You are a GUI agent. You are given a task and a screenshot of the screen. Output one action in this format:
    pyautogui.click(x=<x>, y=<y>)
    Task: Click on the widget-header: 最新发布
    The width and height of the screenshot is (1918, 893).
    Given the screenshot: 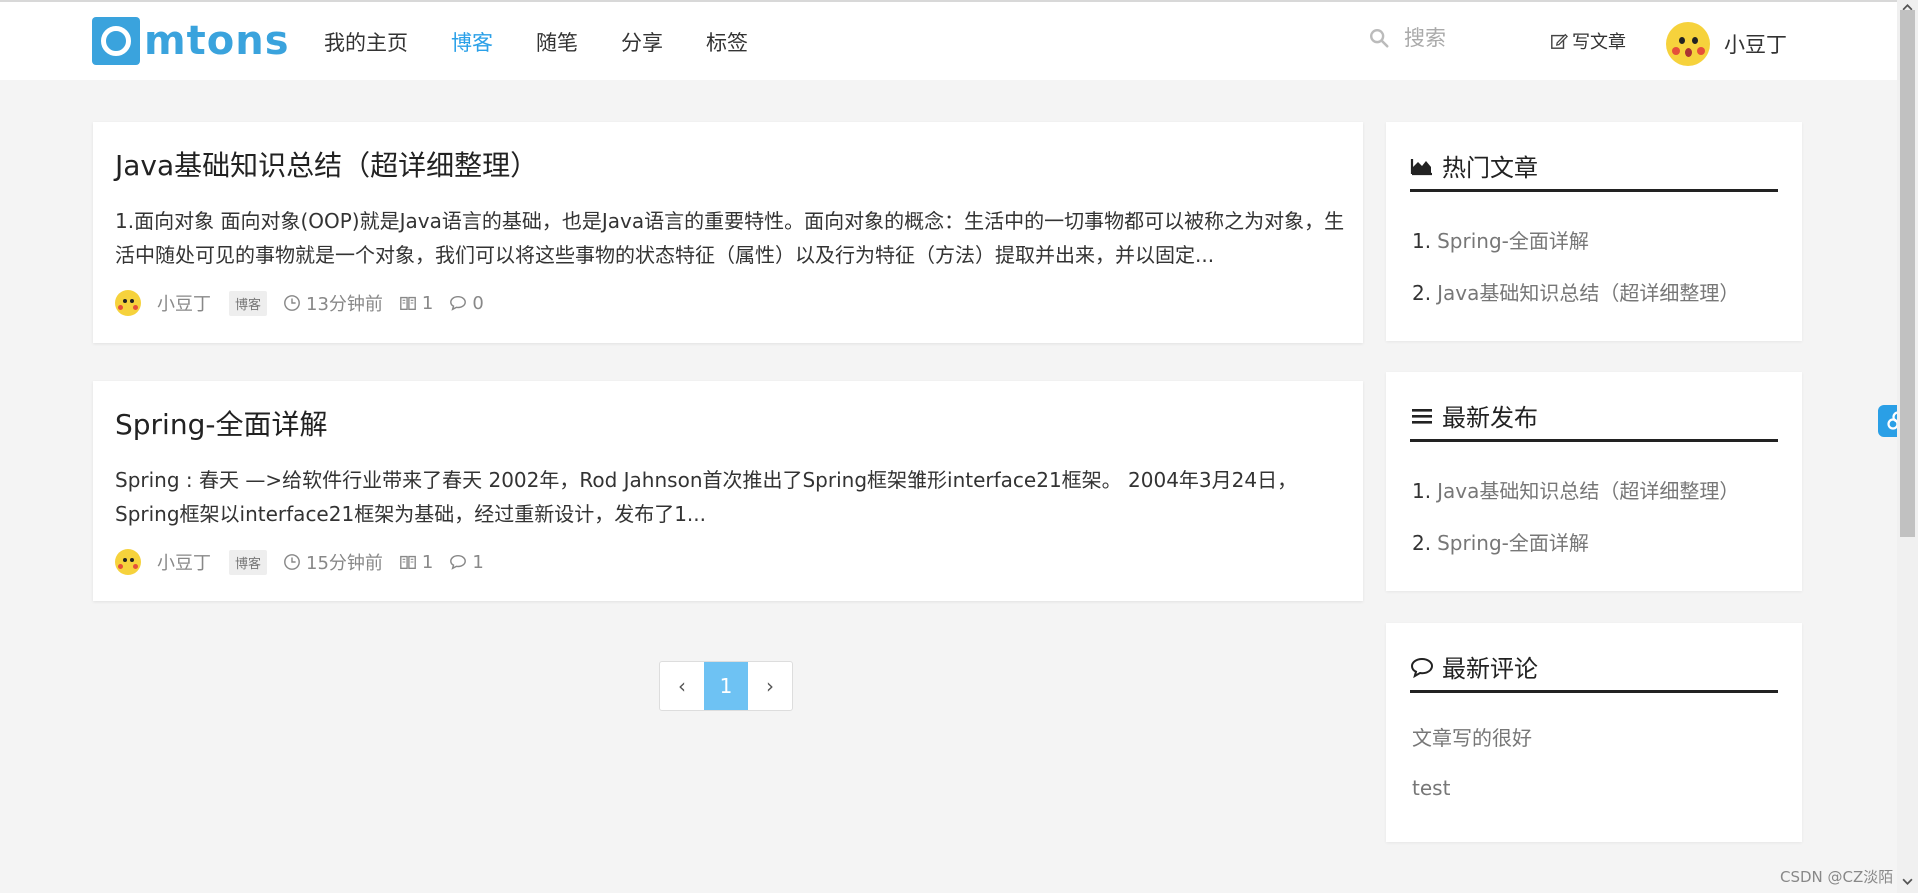 What is the action you would take?
    pyautogui.click(x=1594, y=417)
    